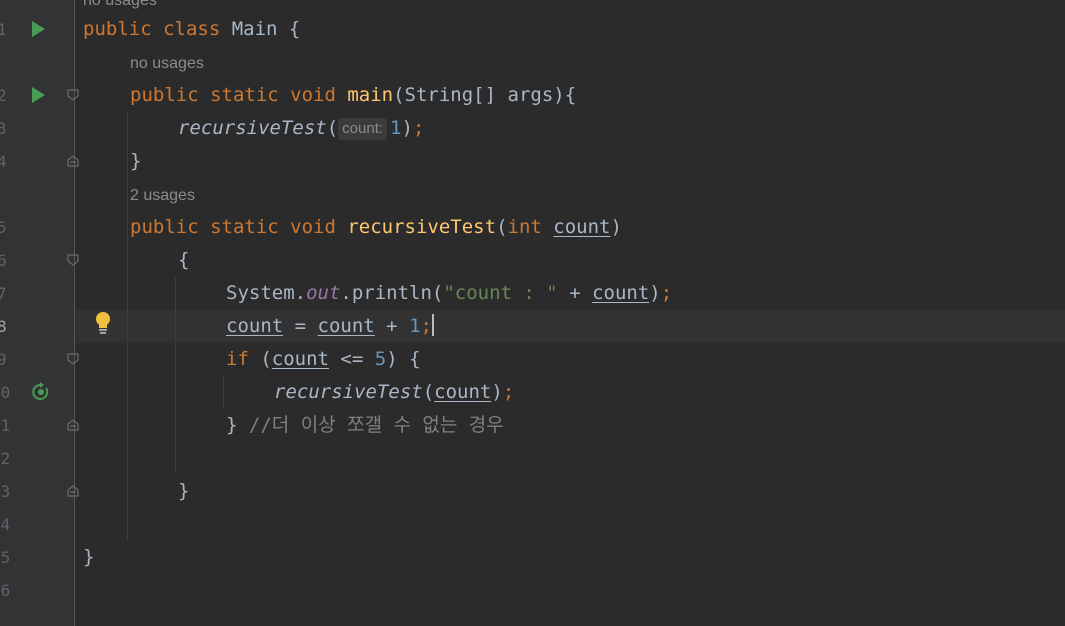 This screenshot has height=626, width=1065. I want to click on code-line-9: if (count <= 5) {, so click(323, 359).